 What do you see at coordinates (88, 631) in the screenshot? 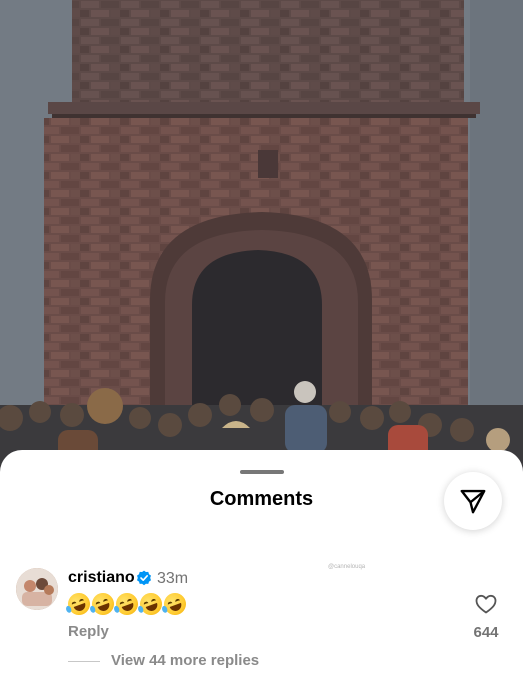
I see `reply-button: Reply` at bounding box center [88, 631].